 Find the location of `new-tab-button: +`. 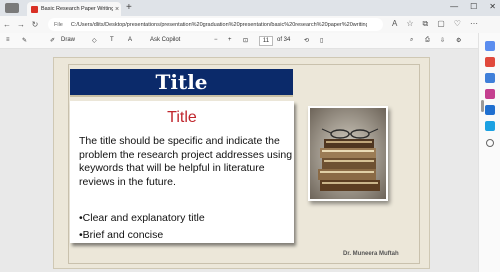

new-tab-button: + is located at coordinates (129, 8).